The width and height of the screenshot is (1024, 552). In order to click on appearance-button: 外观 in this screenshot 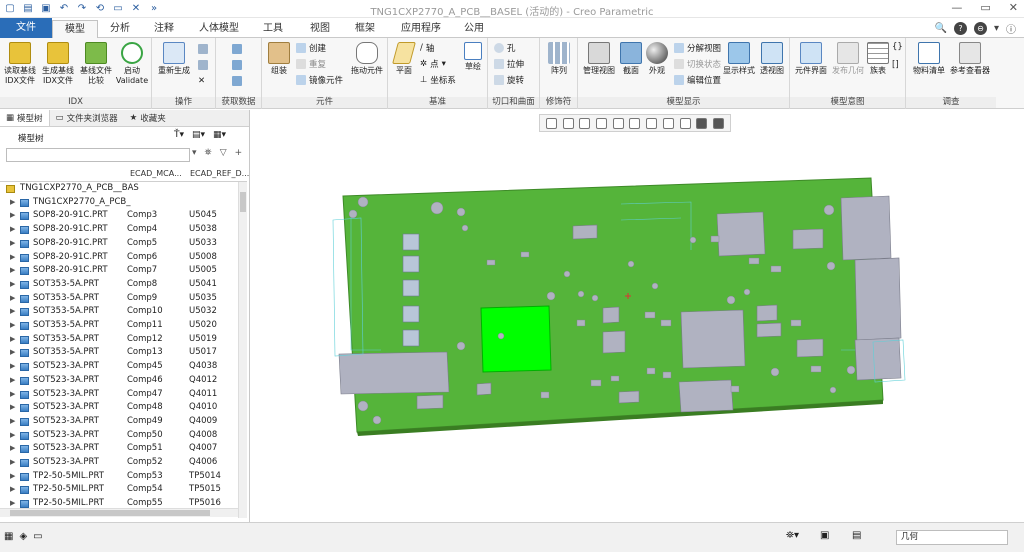, I will do `click(657, 59)`.